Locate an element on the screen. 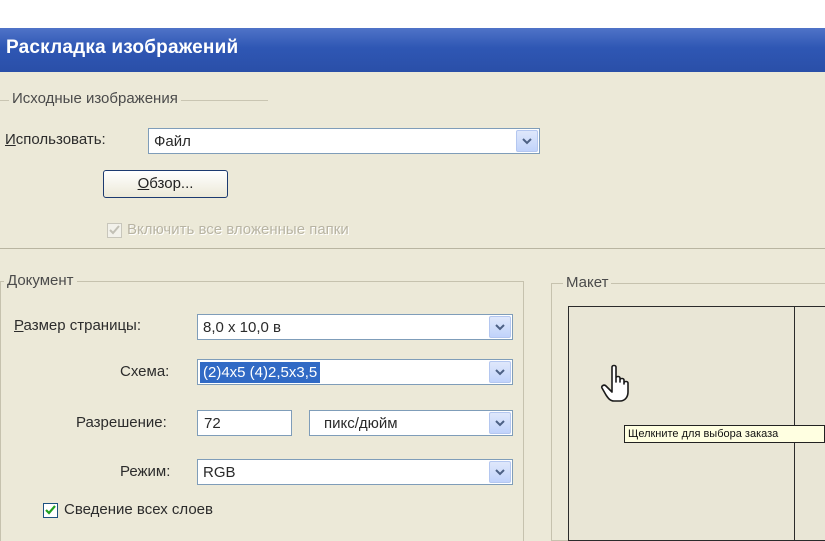 The image size is (825, 541). layout-preview is located at coordinates (696, 423).